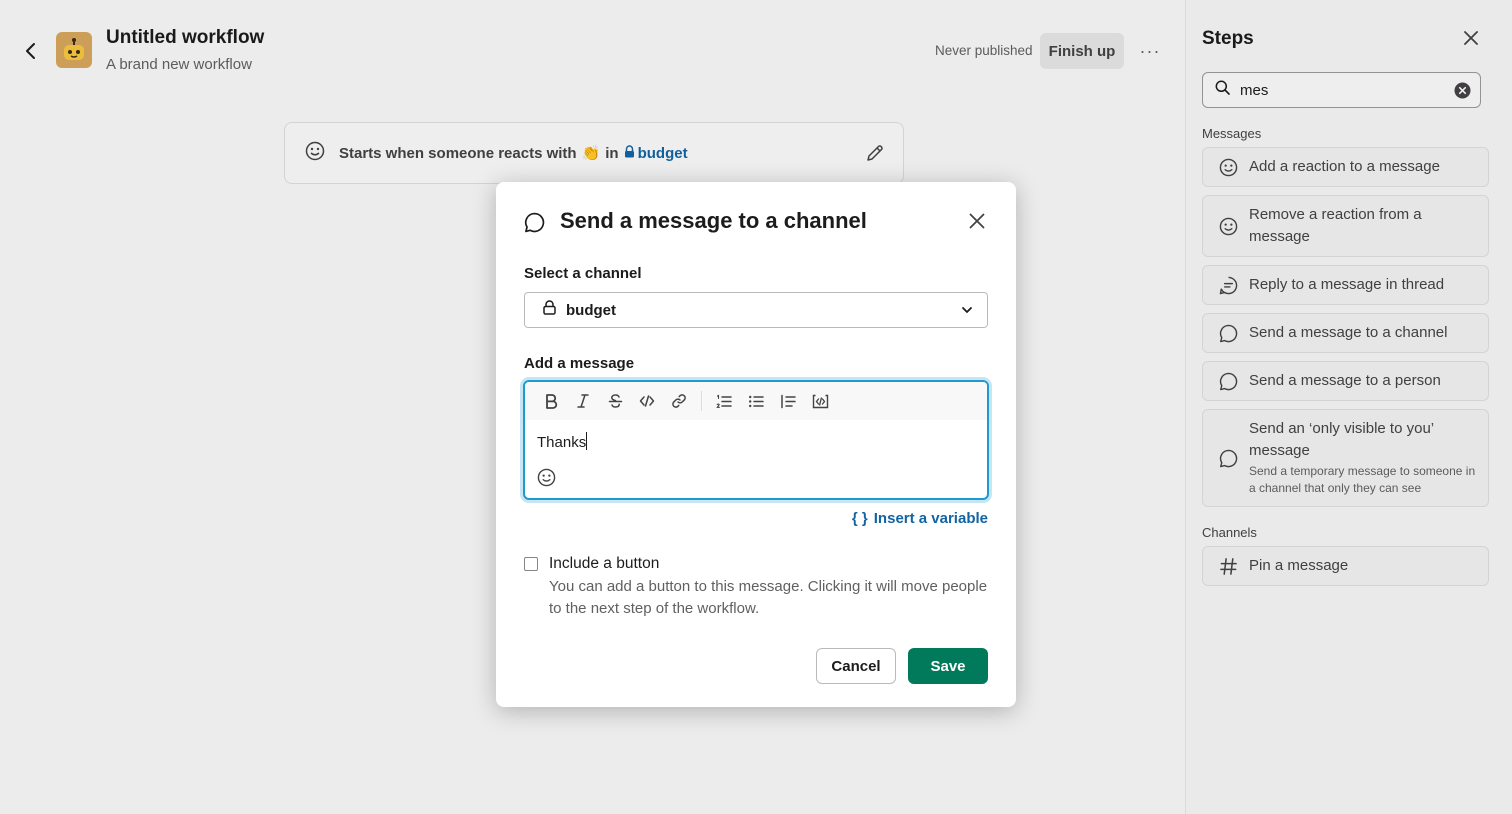  What do you see at coordinates (930, 518) in the screenshot?
I see `insert-variable-label: Insert a variable` at bounding box center [930, 518].